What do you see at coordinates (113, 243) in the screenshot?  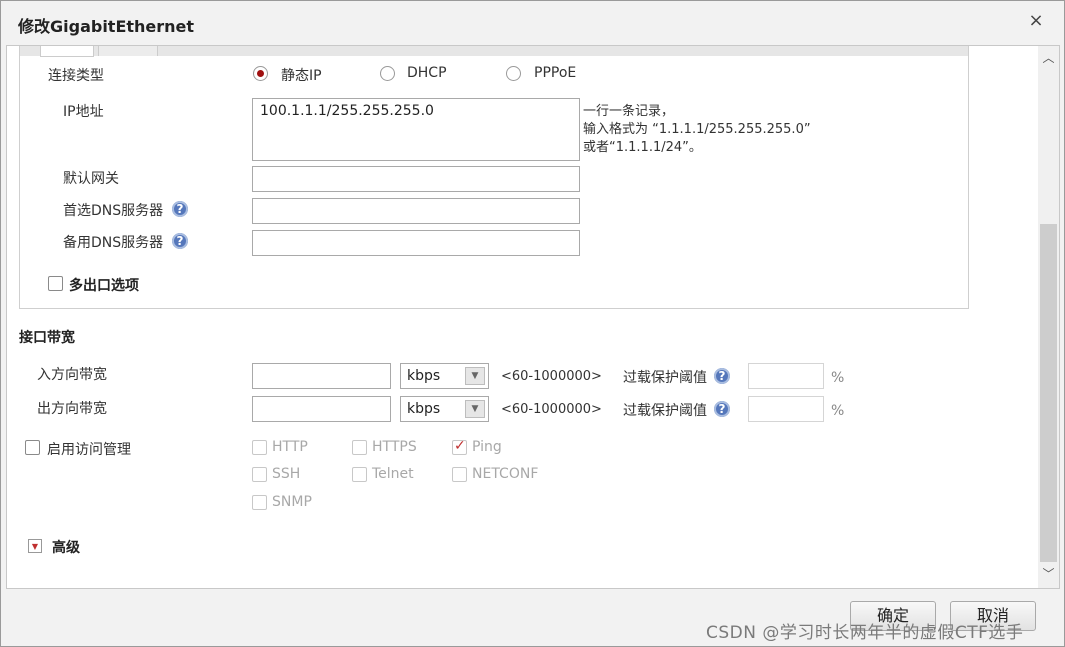 I see `dns2-label: 备用DNS服务器` at bounding box center [113, 243].